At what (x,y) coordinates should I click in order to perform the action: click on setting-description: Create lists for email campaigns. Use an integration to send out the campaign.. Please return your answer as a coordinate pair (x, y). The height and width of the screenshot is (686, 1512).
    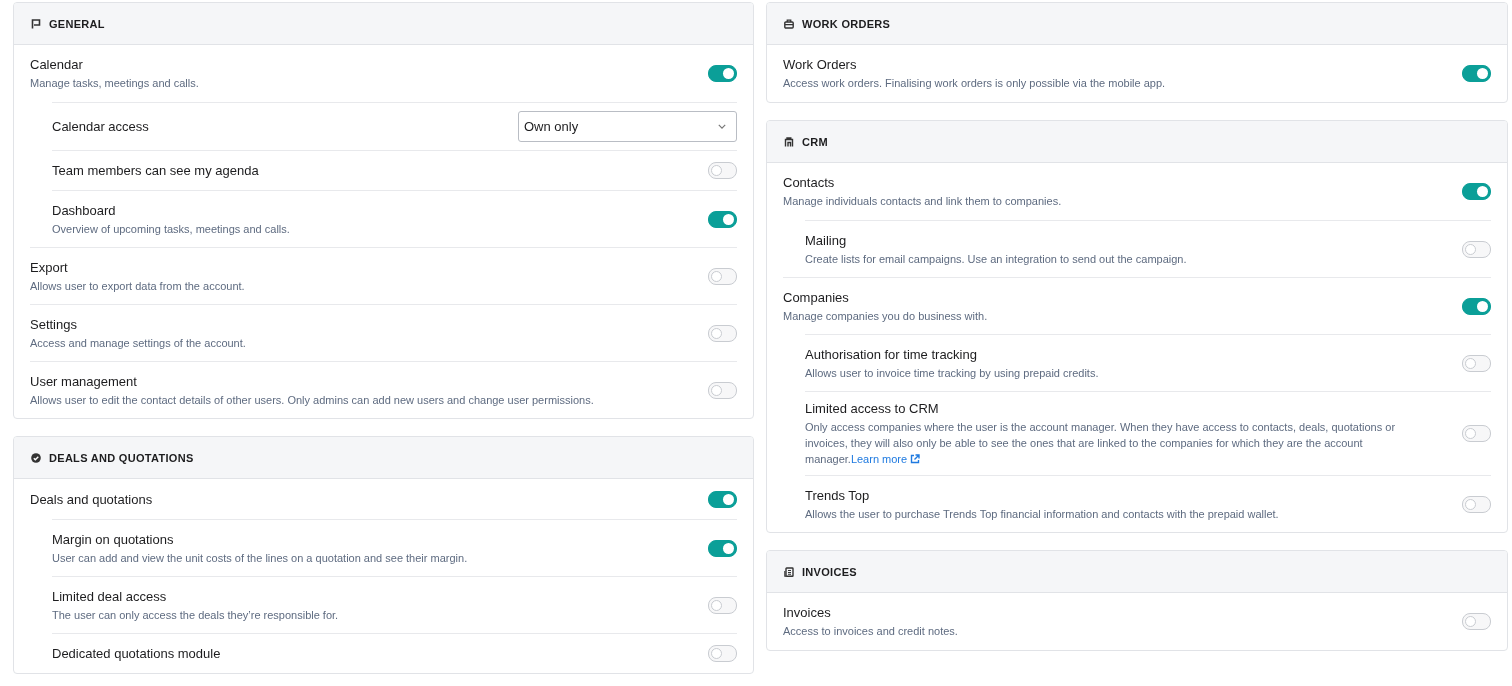
    Looking at the image, I should click on (996, 259).